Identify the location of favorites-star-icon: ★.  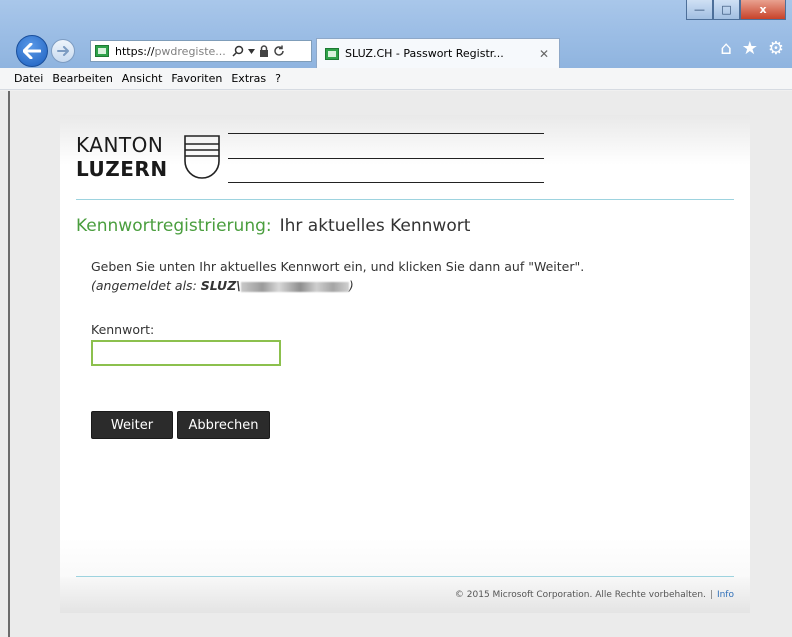
(750, 48).